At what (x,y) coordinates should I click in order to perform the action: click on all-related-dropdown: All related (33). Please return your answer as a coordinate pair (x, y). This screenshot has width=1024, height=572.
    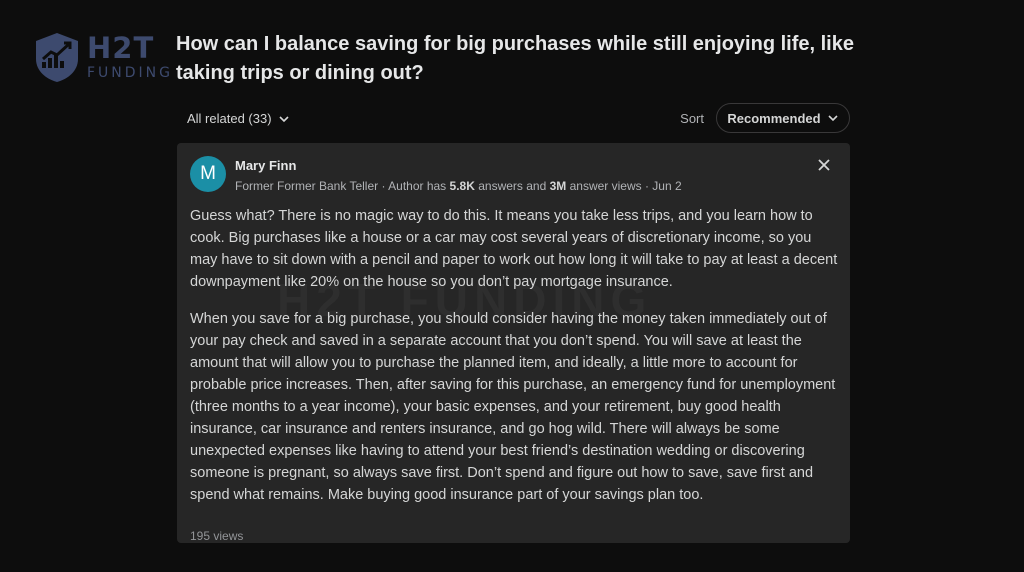
    Looking at the image, I should click on (238, 118).